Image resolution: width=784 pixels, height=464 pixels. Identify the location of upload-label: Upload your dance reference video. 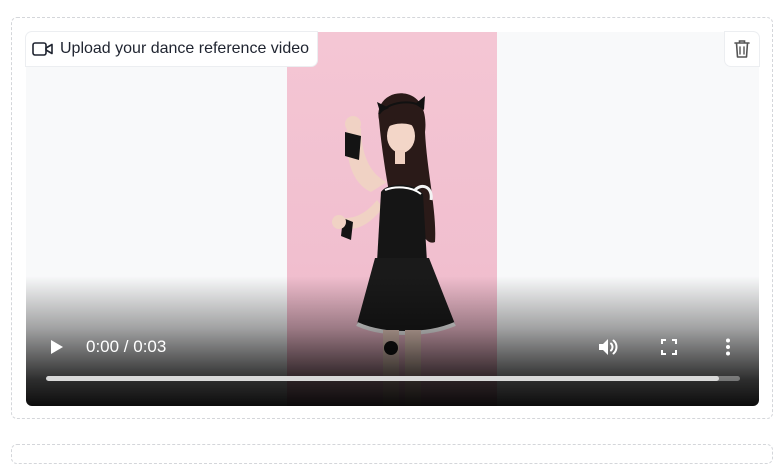
(172, 49).